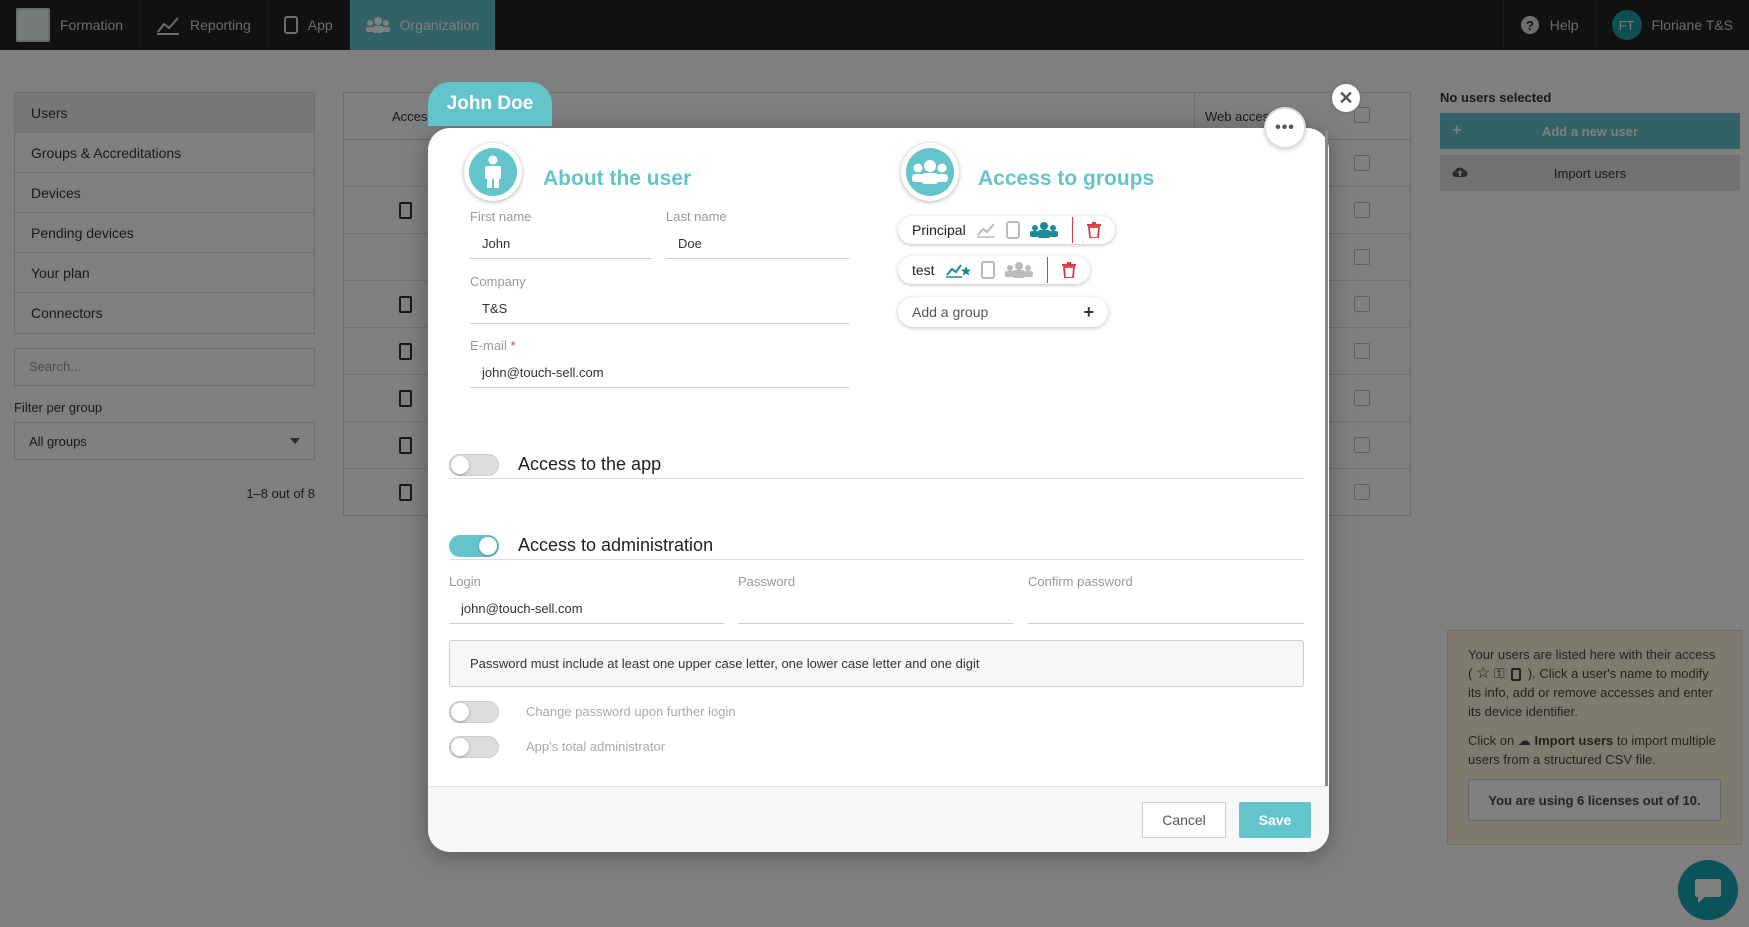  I want to click on admin-access-label: Access to administration, so click(616, 545).